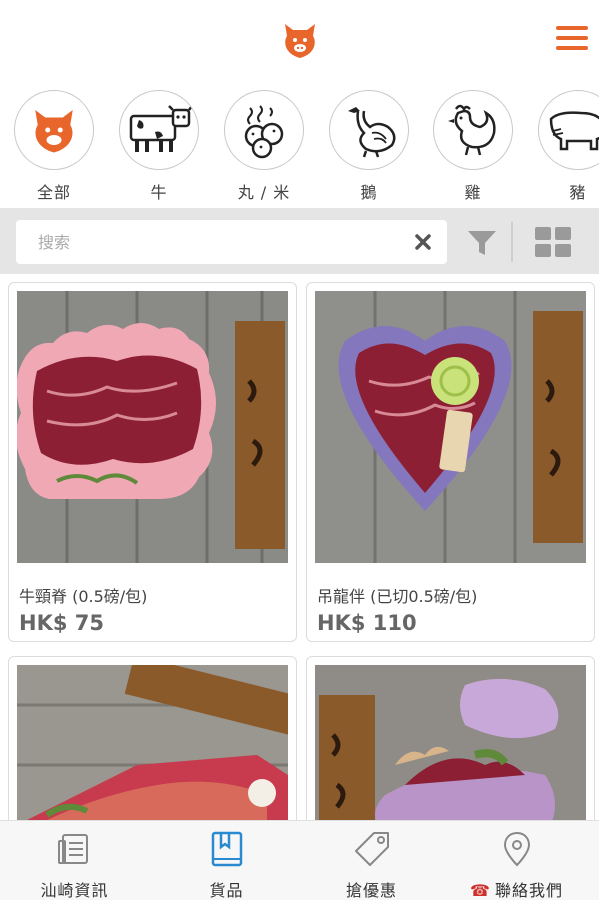 This screenshot has height=900, width=599. Describe the element at coordinates (161, 128) in the screenshot. I see `cow-icon` at that location.